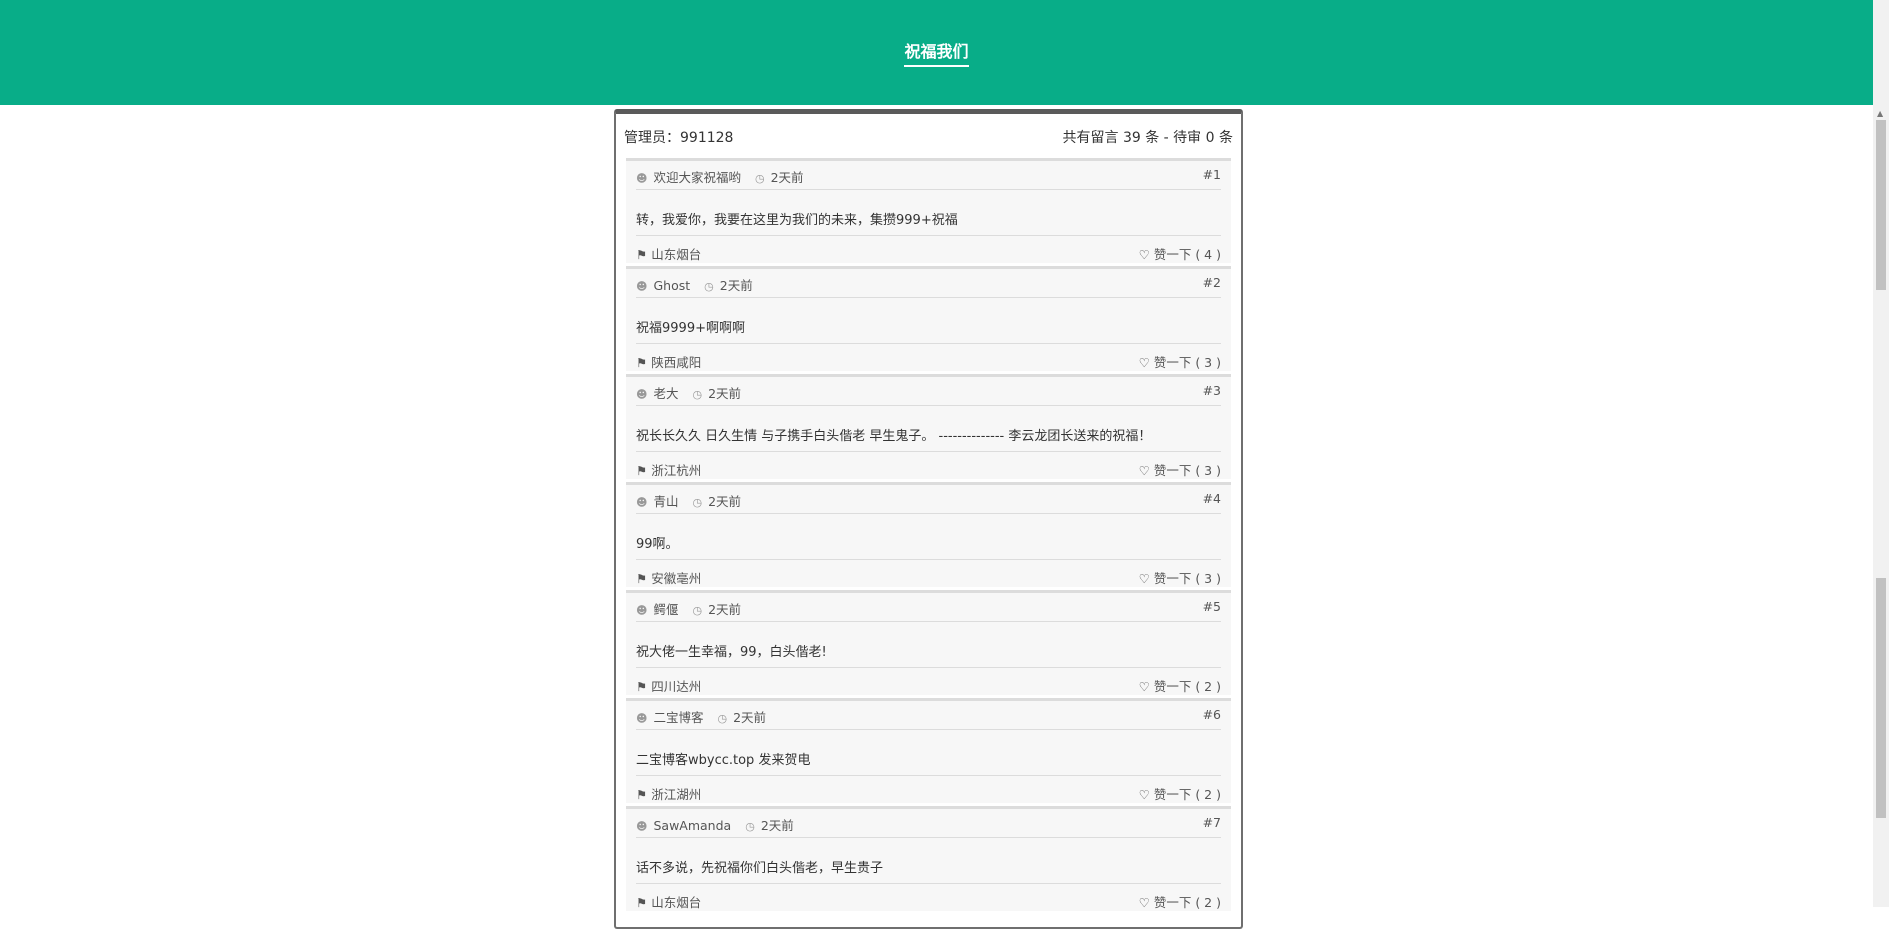  I want to click on message-number: #1, so click(1211, 174).